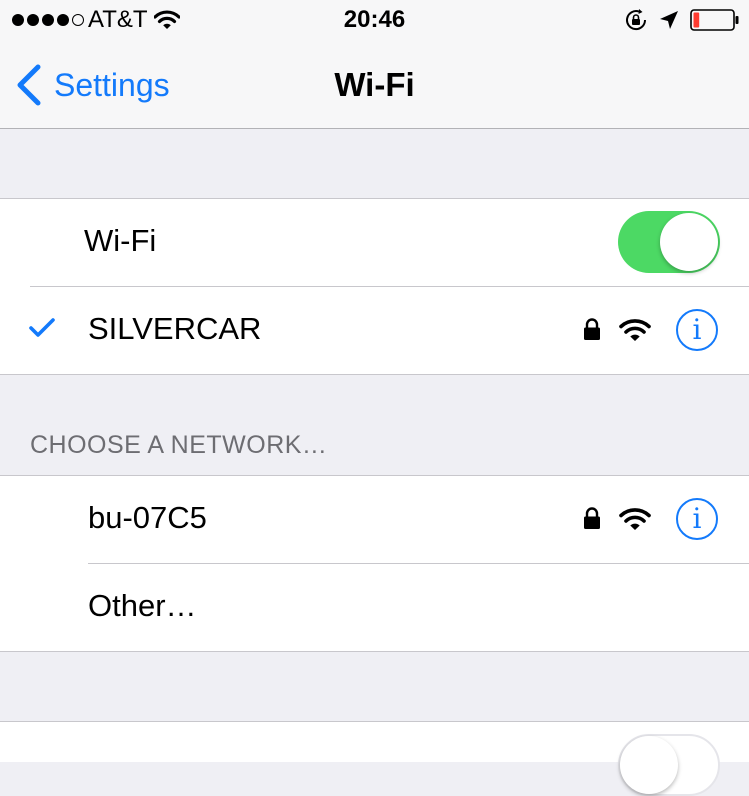 This screenshot has width=749, height=796. What do you see at coordinates (374, 758) in the screenshot?
I see `ask-to-join-group` at bounding box center [374, 758].